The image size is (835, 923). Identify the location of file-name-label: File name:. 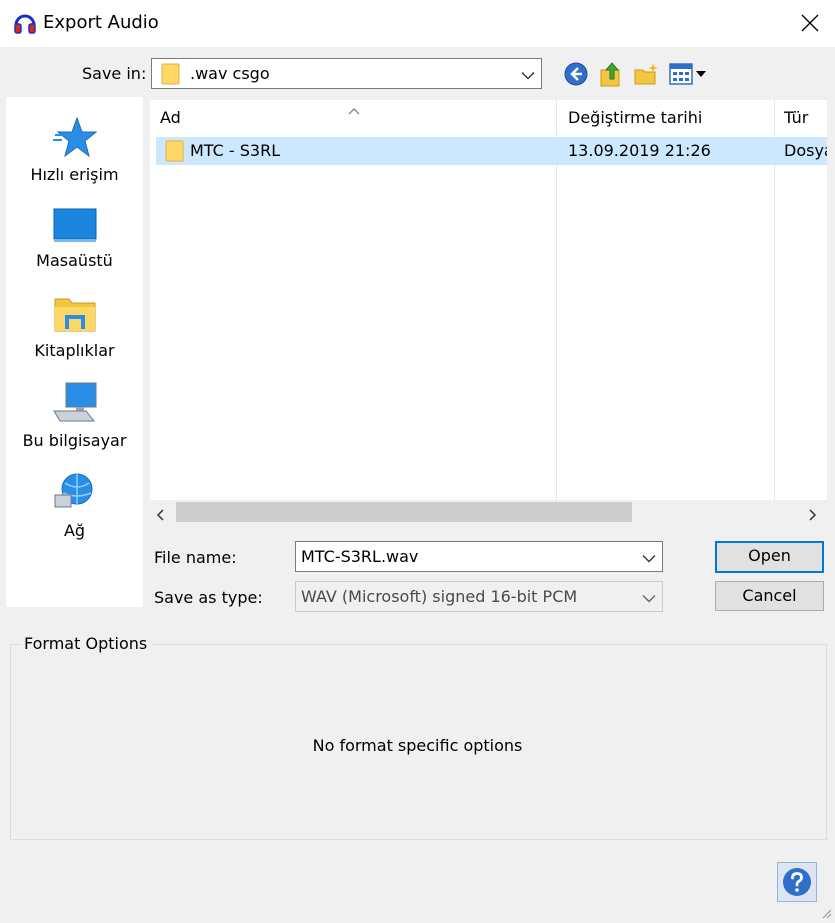
(195, 557).